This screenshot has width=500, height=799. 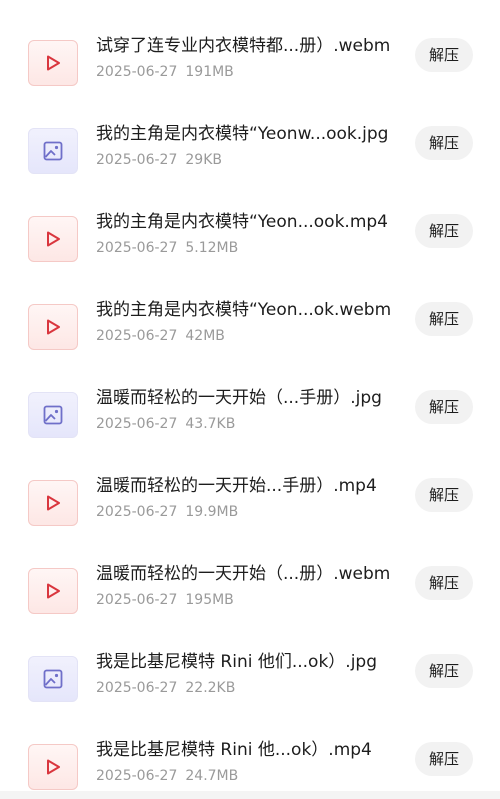 What do you see at coordinates (210, 688) in the screenshot?
I see `file-size: 22.2KB` at bounding box center [210, 688].